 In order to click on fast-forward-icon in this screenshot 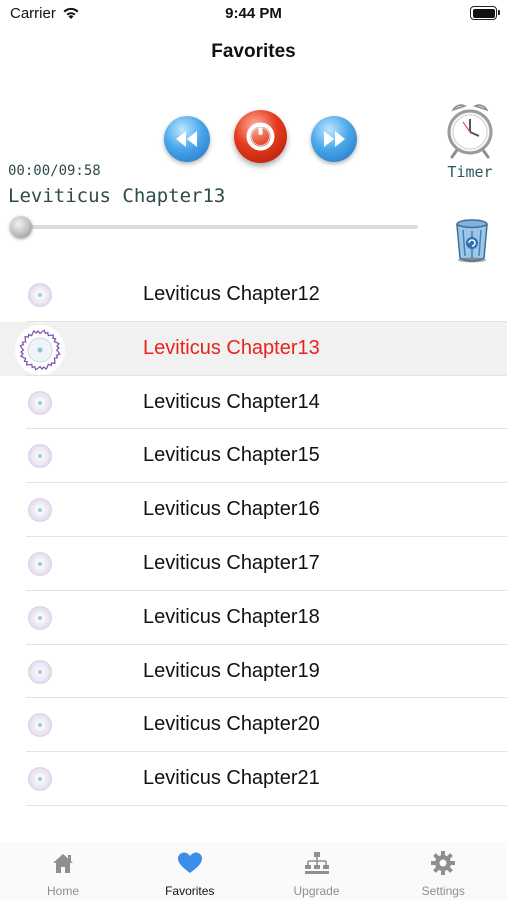, I will do `click(334, 139)`.